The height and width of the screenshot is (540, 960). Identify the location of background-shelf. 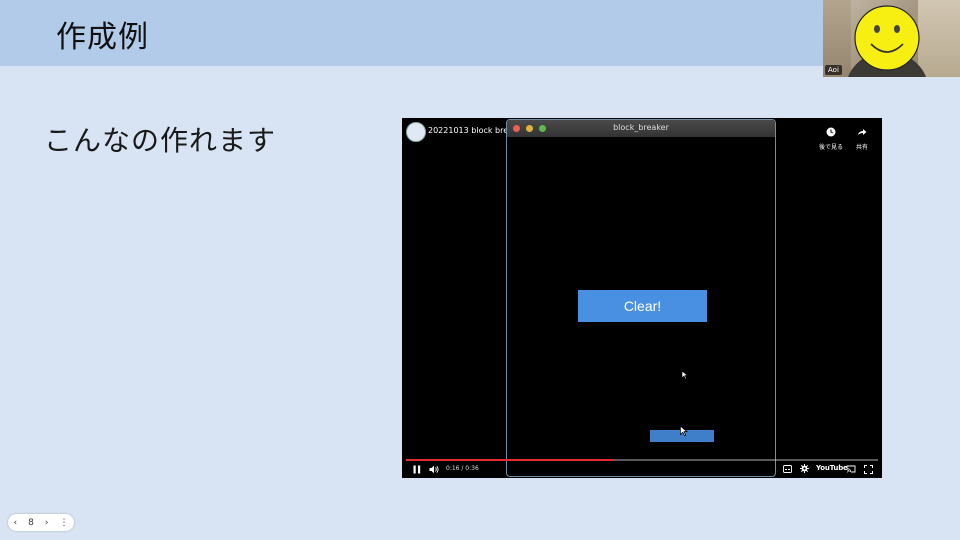
(939, 38).